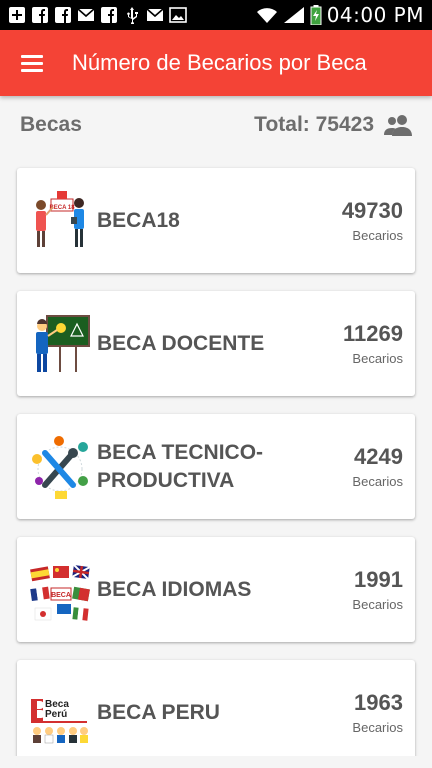 This screenshot has width=432, height=768. I want to click on beca-name: BECA PERU, so click(158, 712).